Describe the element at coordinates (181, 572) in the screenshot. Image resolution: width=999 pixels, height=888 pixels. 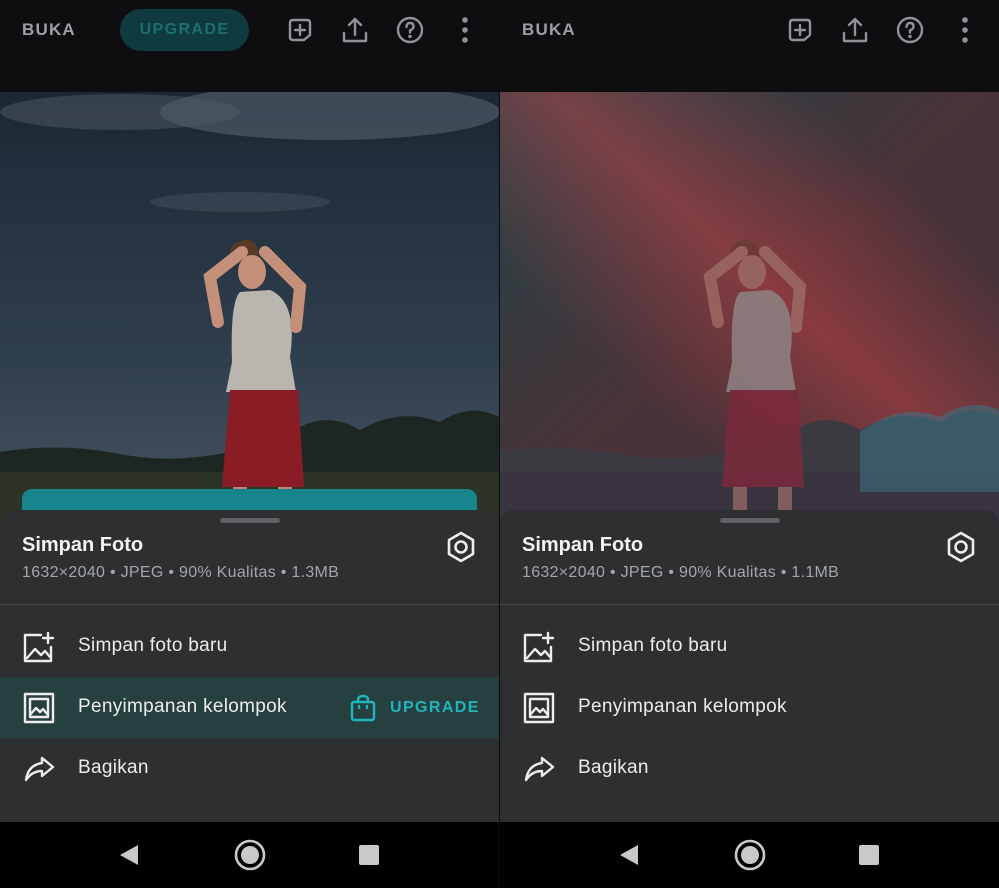
I see `export-details: 1632×2040 • JPEG • 90% Kualitas • 1.3MB` at that location.